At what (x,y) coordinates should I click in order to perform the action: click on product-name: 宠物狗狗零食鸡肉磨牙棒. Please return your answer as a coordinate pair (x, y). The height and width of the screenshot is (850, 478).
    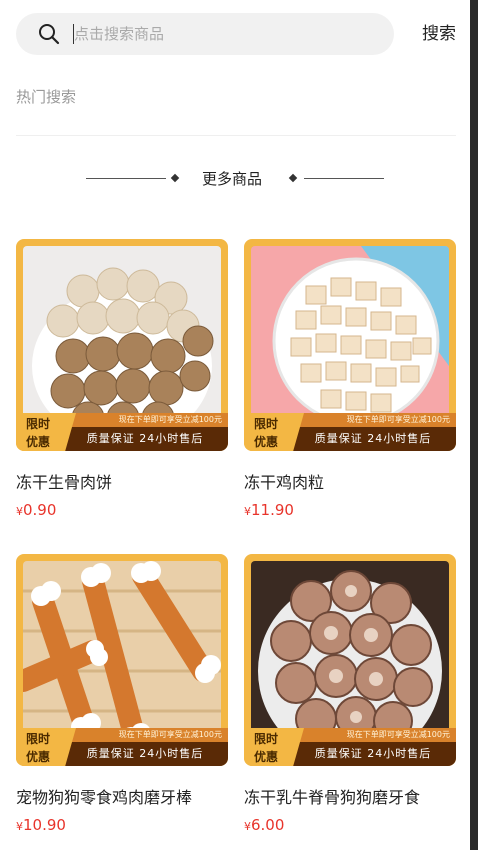
    Looking at the image, I should click on (122, 796).